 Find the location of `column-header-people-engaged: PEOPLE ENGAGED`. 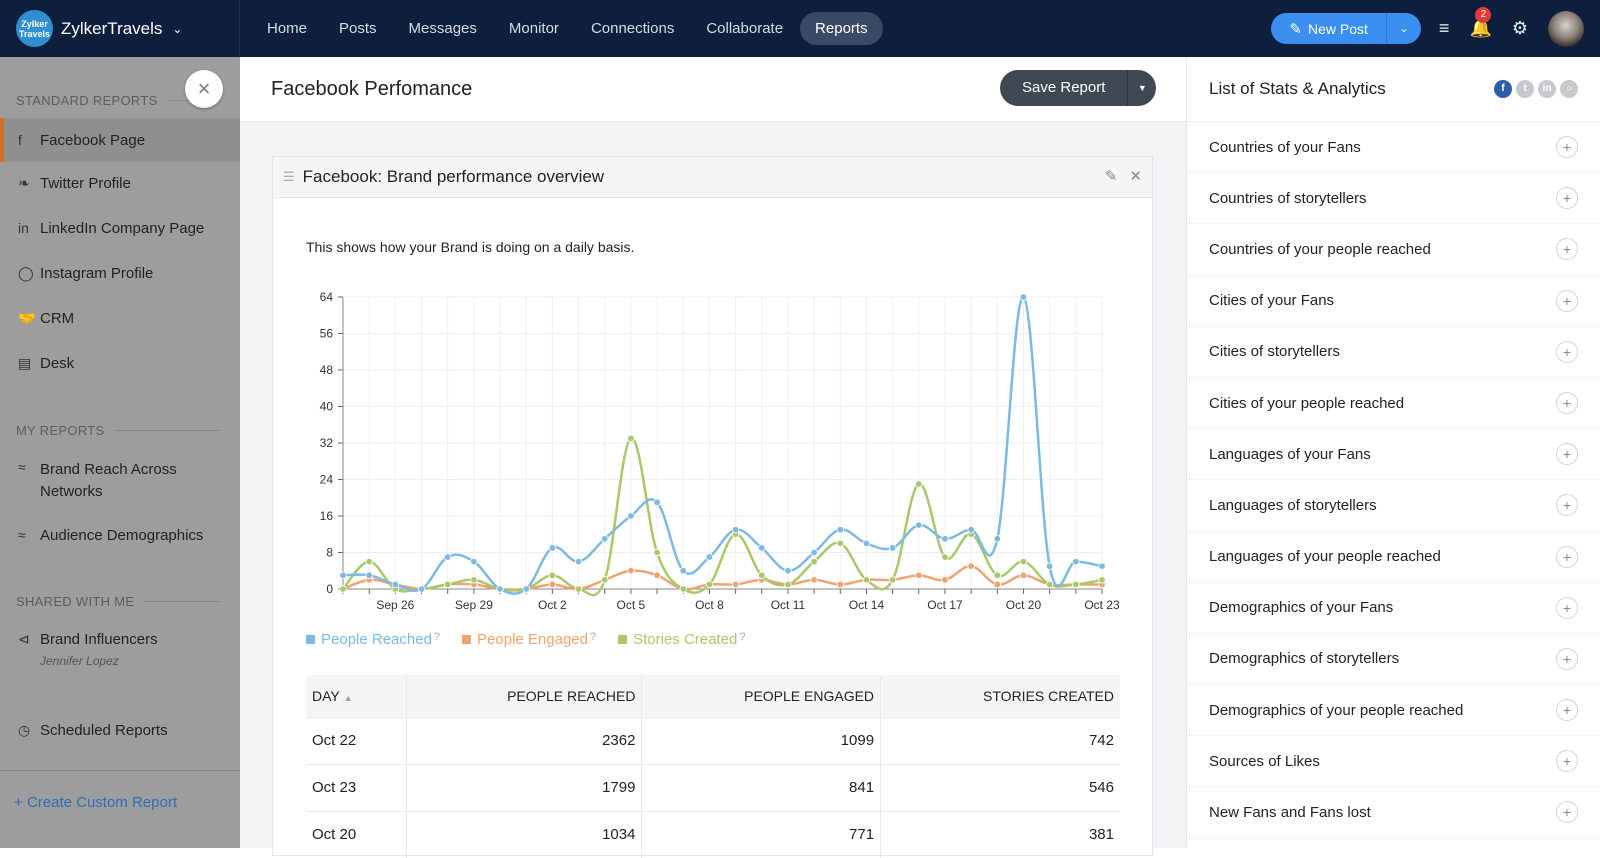

column-header-people-engaged: PEOPLE ENGAGED is located at coordinates (761, 696).